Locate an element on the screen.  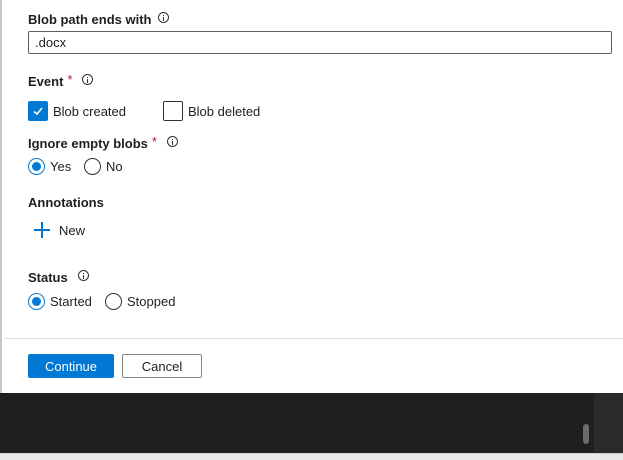
add-annotation-label: New is located at coordinates (72, 230).